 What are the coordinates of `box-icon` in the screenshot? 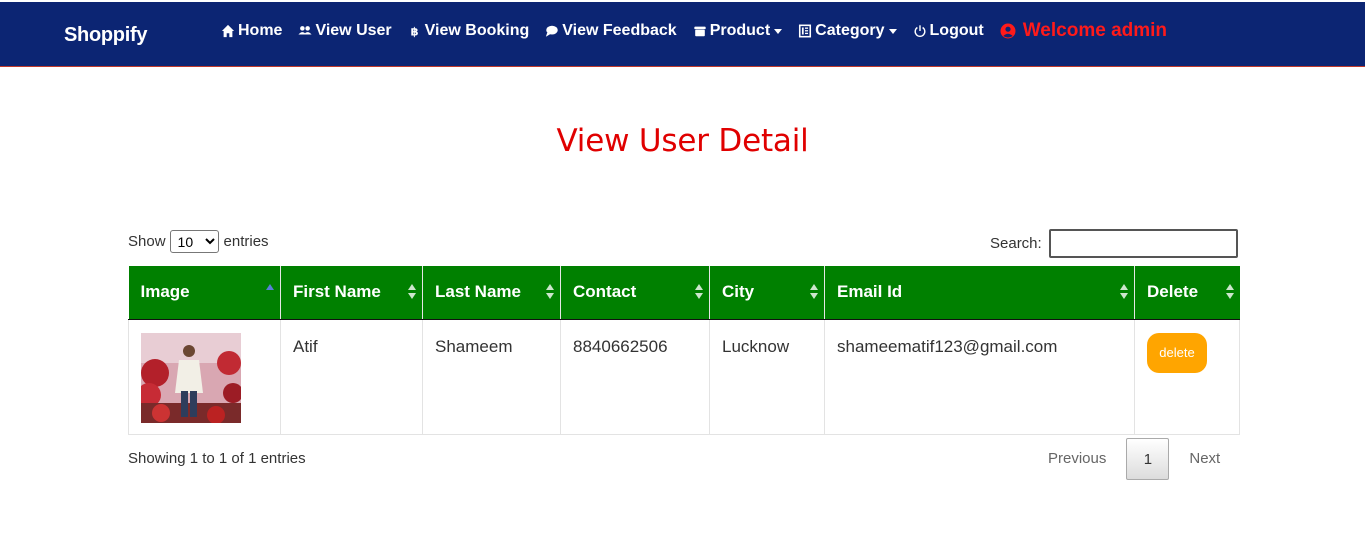 It's located at (700, 31).